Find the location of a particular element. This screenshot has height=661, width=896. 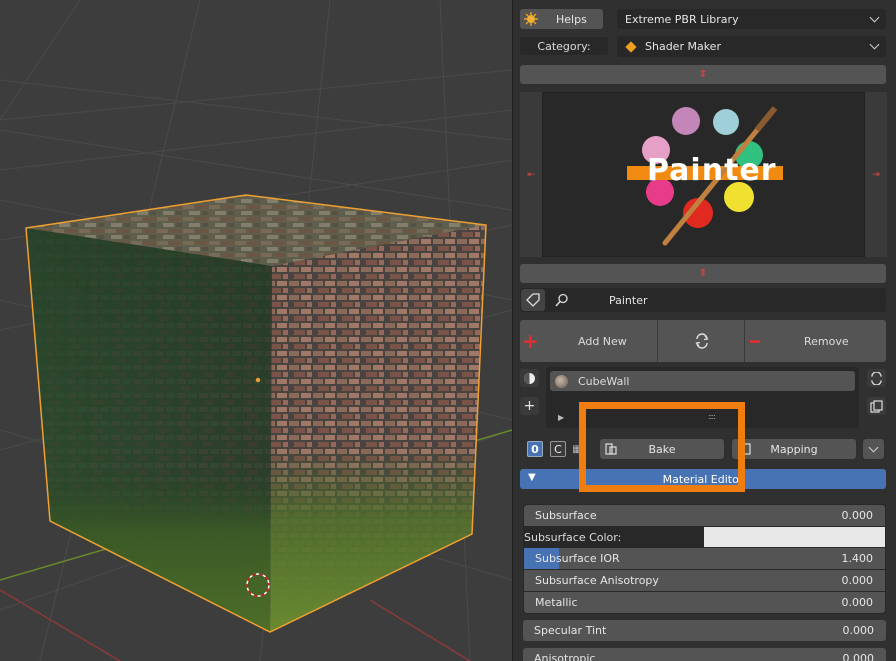

slot-index-label: 0 is located at coordinates (535, 449).